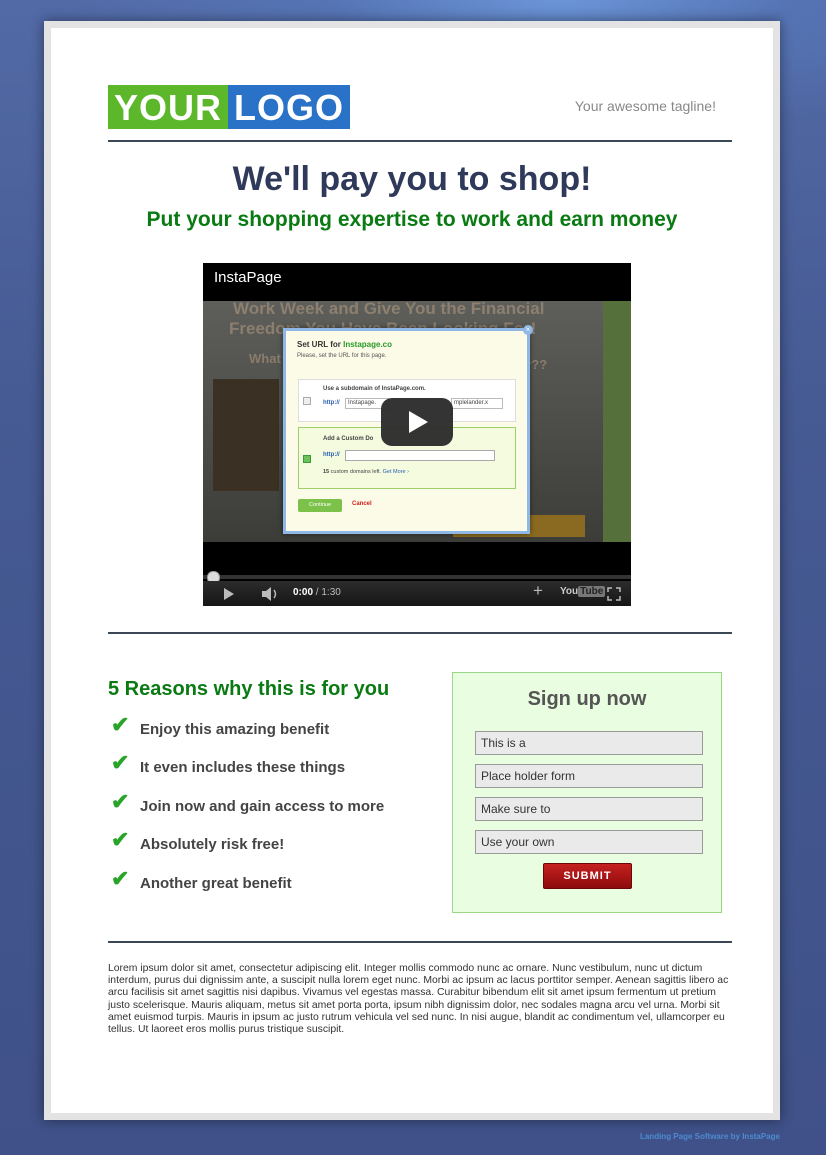 The image size is (826, 1155). I want to click on dialog-subtitle: Please, set the URL for this page., so click(342, 356).